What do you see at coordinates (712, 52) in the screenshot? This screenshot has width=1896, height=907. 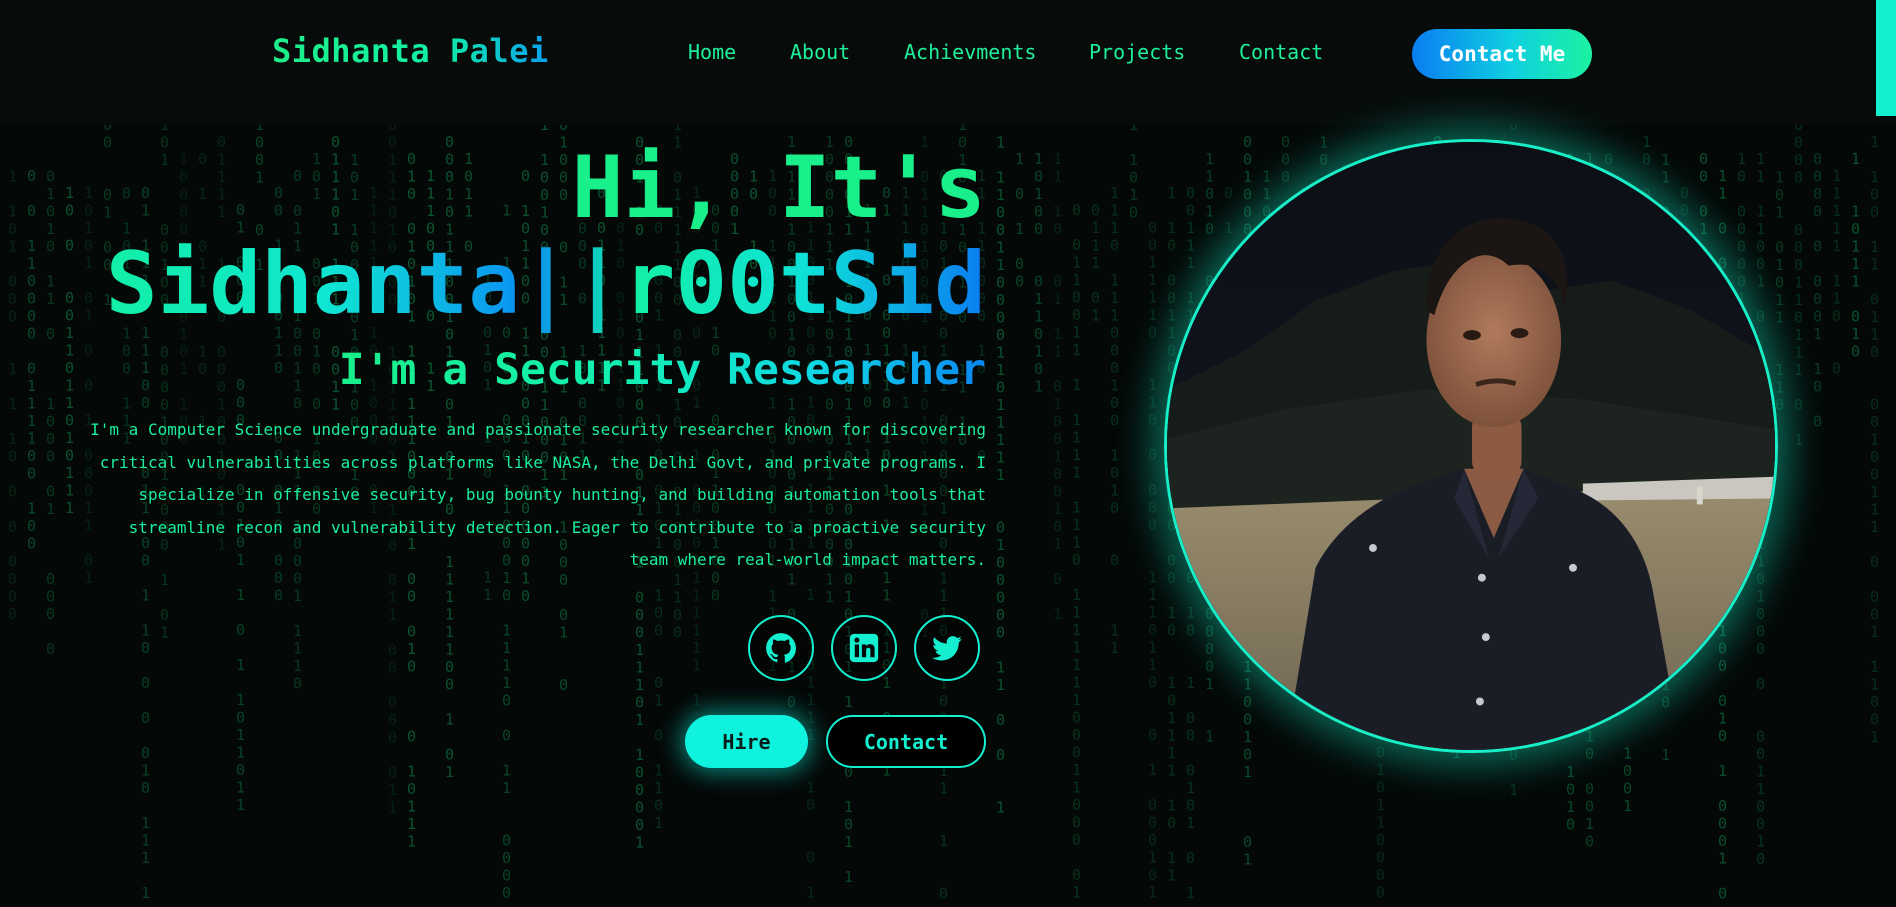 I see `nav-home: Home` at bounding box center [712, 52].